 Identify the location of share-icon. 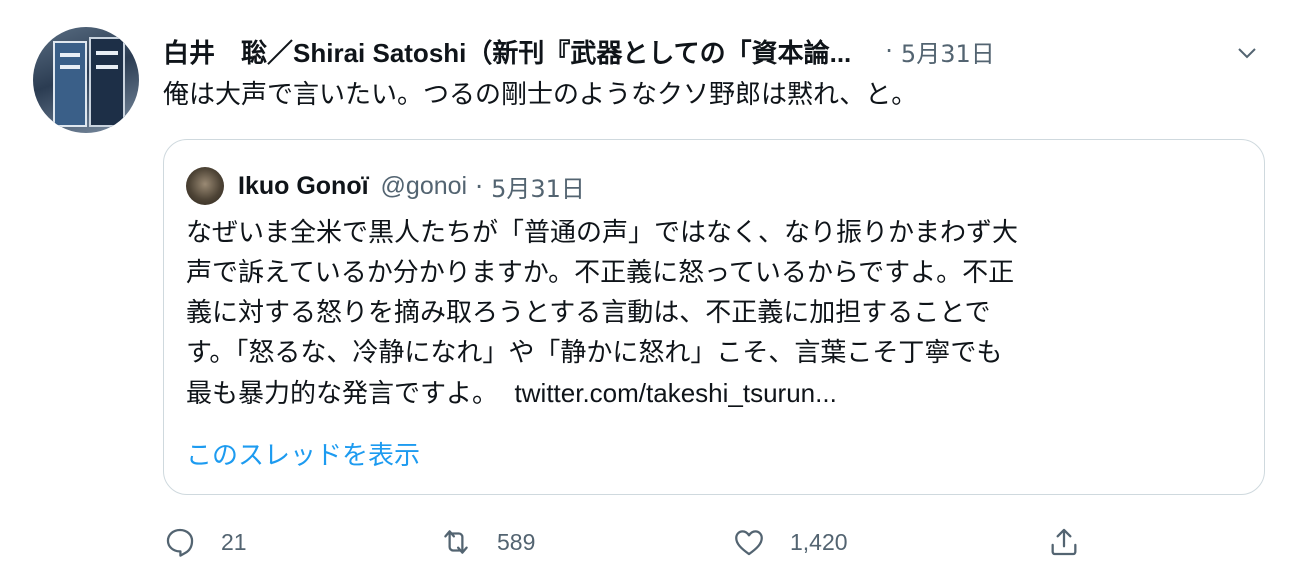
(1064, 542).